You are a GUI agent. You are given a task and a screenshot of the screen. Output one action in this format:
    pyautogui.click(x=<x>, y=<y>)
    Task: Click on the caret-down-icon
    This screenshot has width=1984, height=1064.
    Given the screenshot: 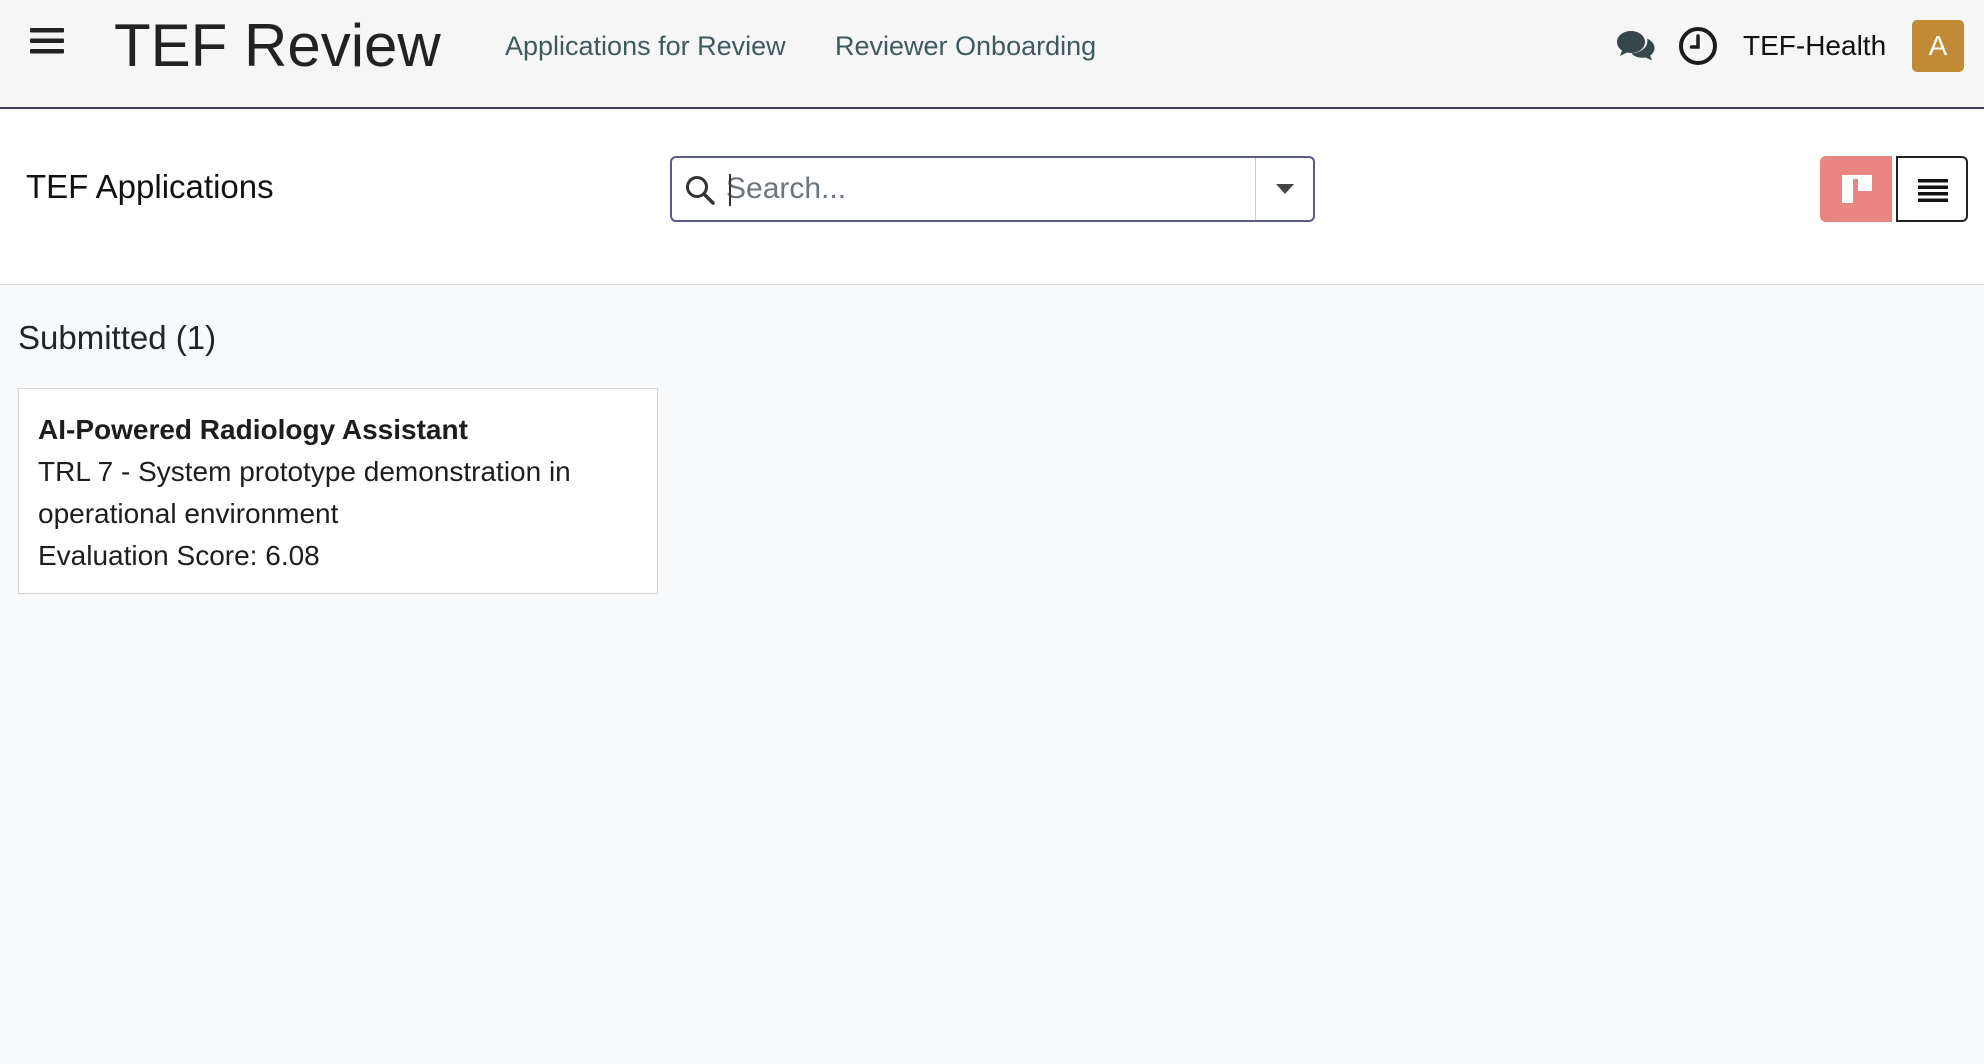 What is the action you would take?
    pyautogui.click(x=1285, y=189)
    